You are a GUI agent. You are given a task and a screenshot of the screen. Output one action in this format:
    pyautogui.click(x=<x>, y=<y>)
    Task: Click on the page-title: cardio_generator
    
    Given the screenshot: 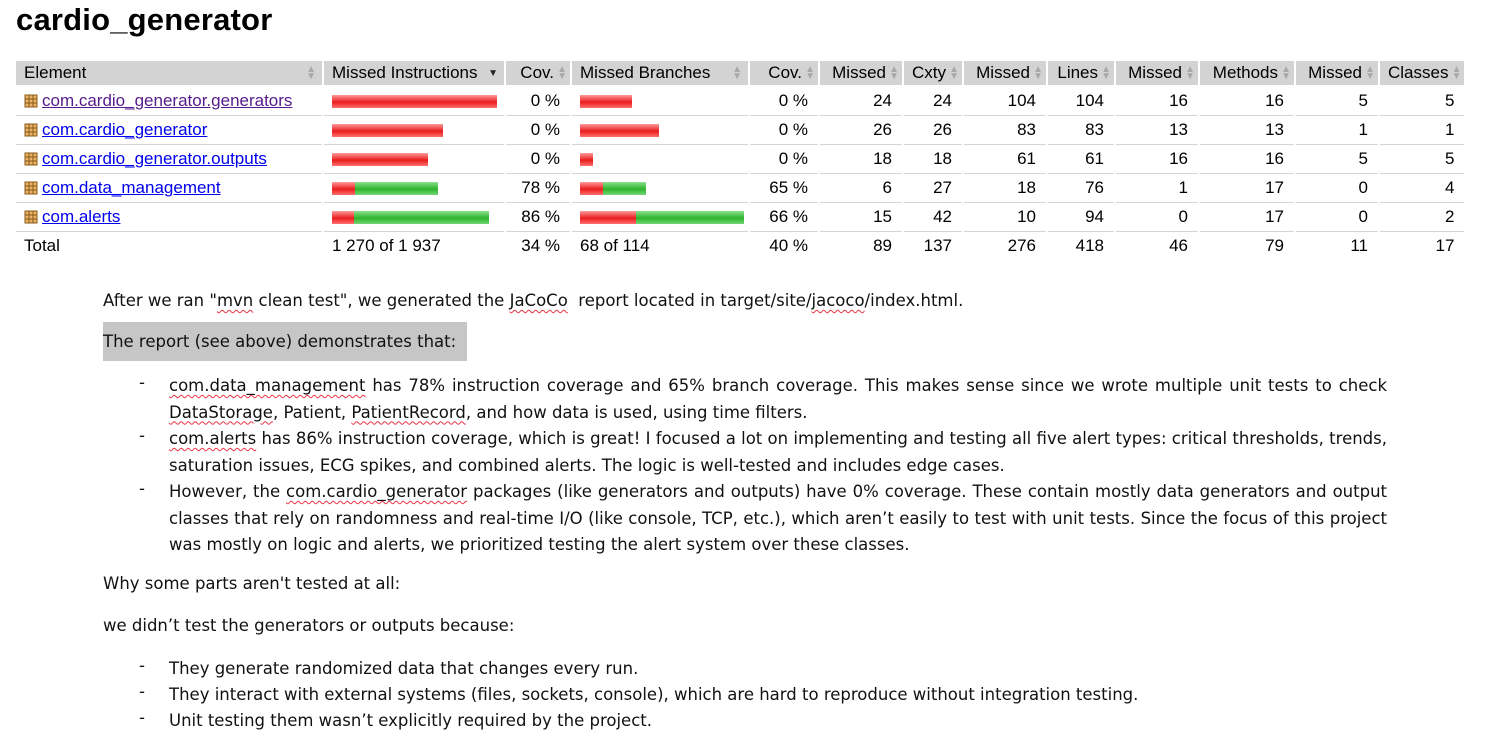 What is the action you would take?
    pyautogui.click(x=144, y=19)
    